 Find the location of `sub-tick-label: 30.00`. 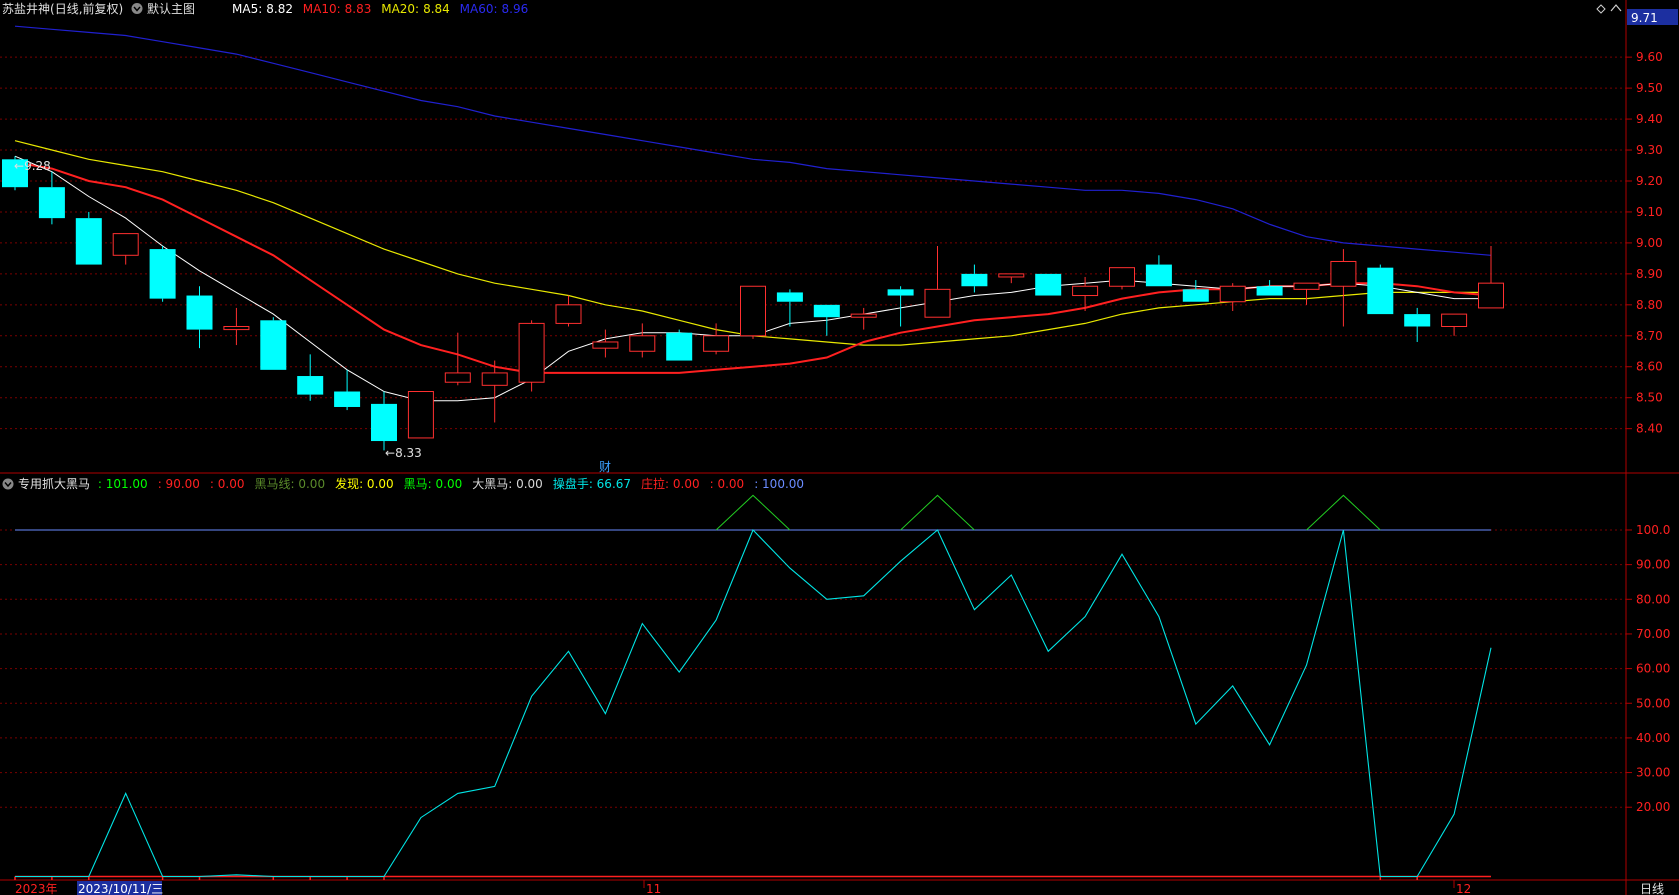

sub-tick-label: 30.00 is located at coordinates (1653, 773).